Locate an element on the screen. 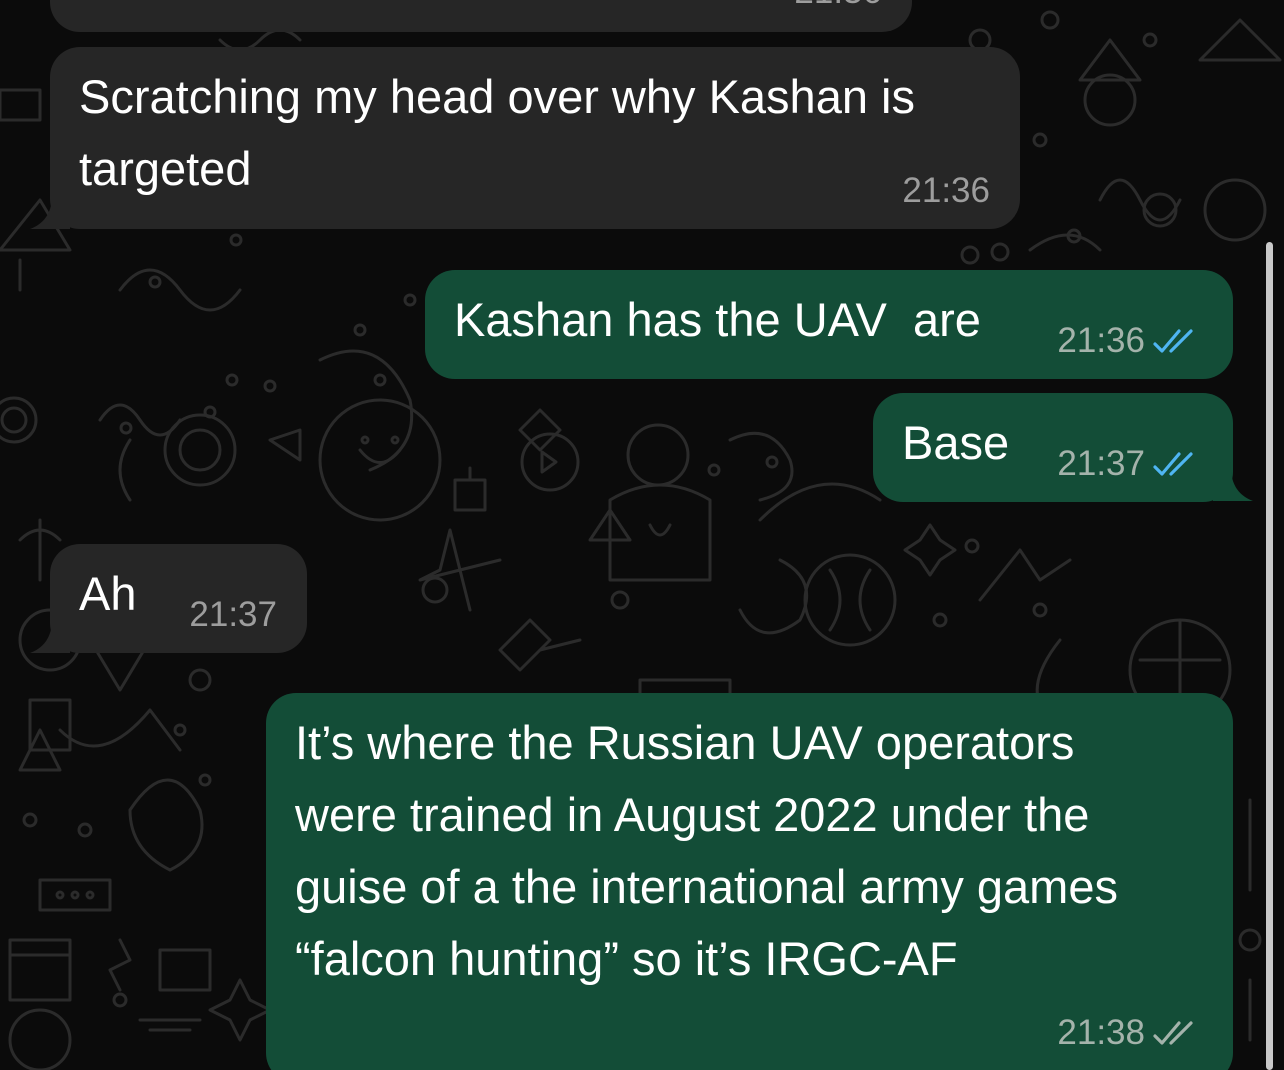 This screenshot has height=1070, width=1284. message-text-line: guise of a the international army games is located at coordinates (706, 886).